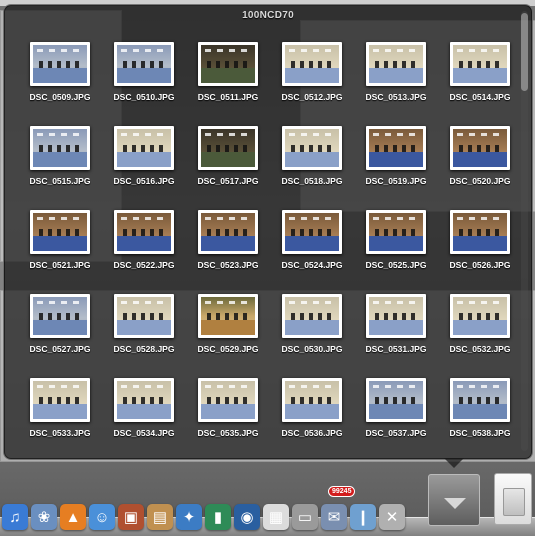 Image resolution: width=535 pixels, height=536 pixels. Describe the element at coordinates (73, 517) in the screenshot. I see `vlc-icon: ▲` at that location.